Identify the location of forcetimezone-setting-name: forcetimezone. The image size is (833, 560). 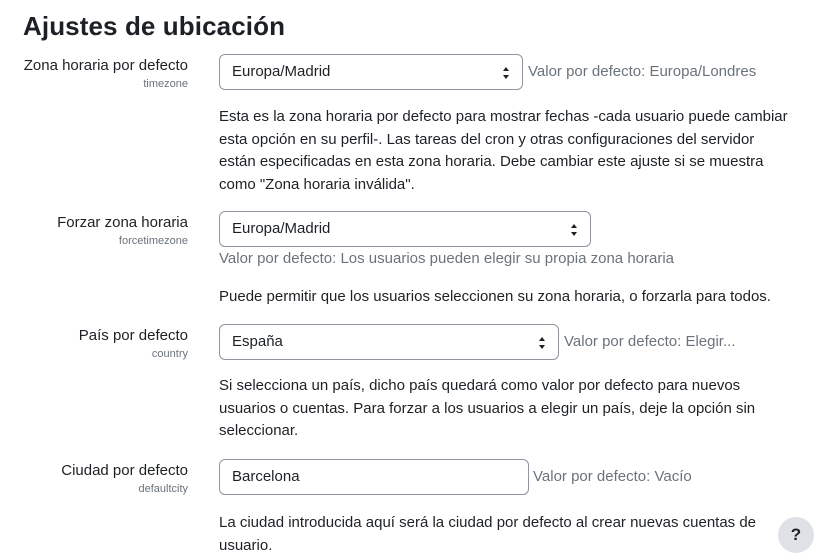
(153, 241).